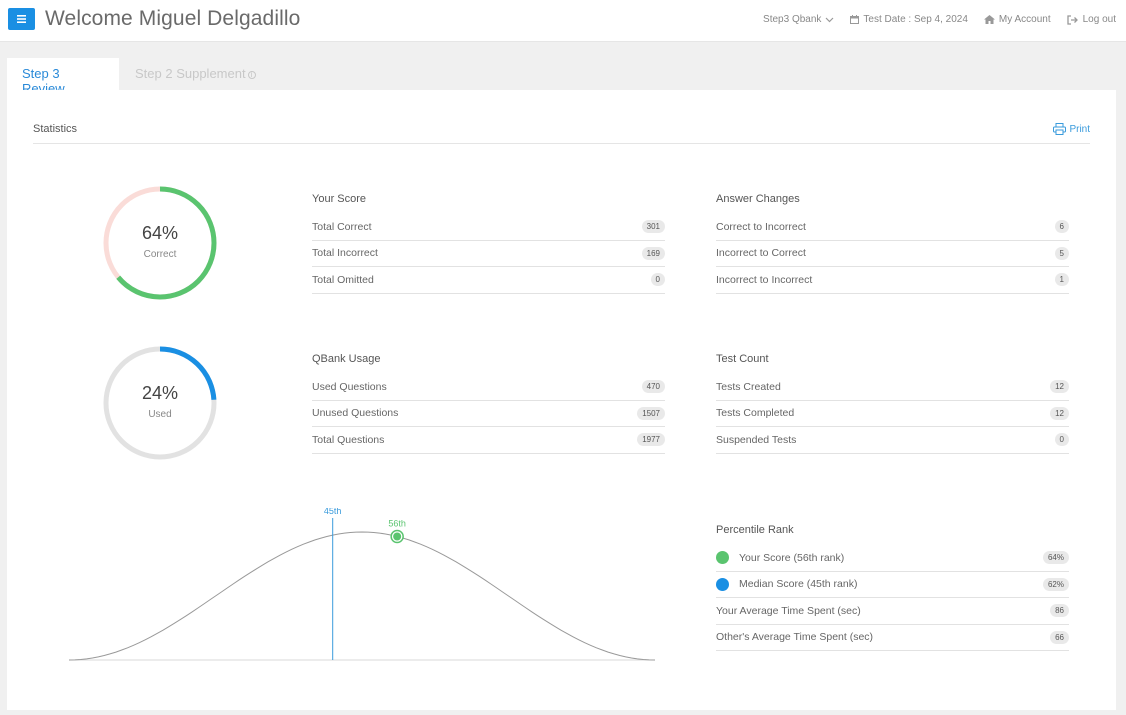 The width and height of the screenshot is (1126, 715). I want to click on info-icon: i, so click(251, 74).